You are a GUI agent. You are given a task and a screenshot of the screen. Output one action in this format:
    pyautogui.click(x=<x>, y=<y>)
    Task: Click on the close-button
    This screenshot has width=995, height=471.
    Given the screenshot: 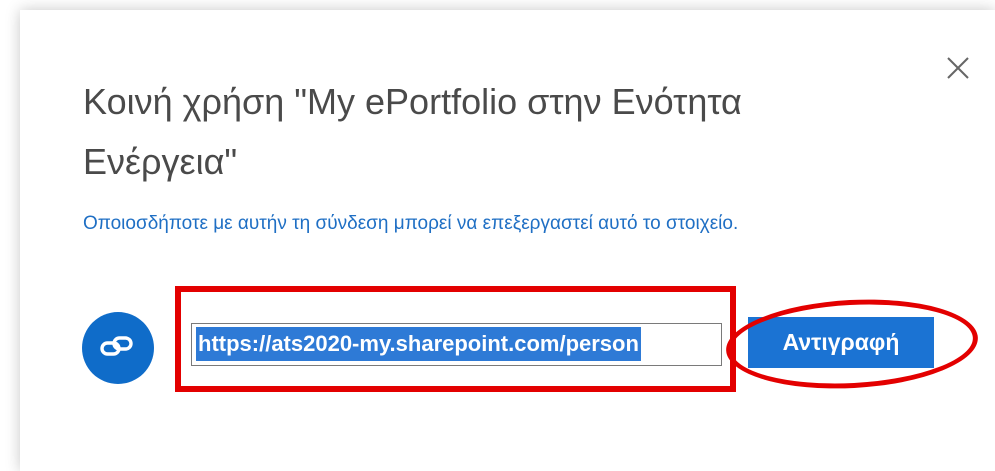 What is the action you would take?
    pyautogui.click(x=958, y=68)
    